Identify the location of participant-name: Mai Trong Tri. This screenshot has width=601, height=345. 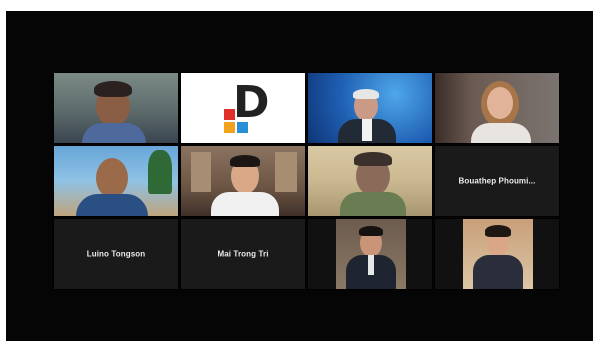
(243, 254).